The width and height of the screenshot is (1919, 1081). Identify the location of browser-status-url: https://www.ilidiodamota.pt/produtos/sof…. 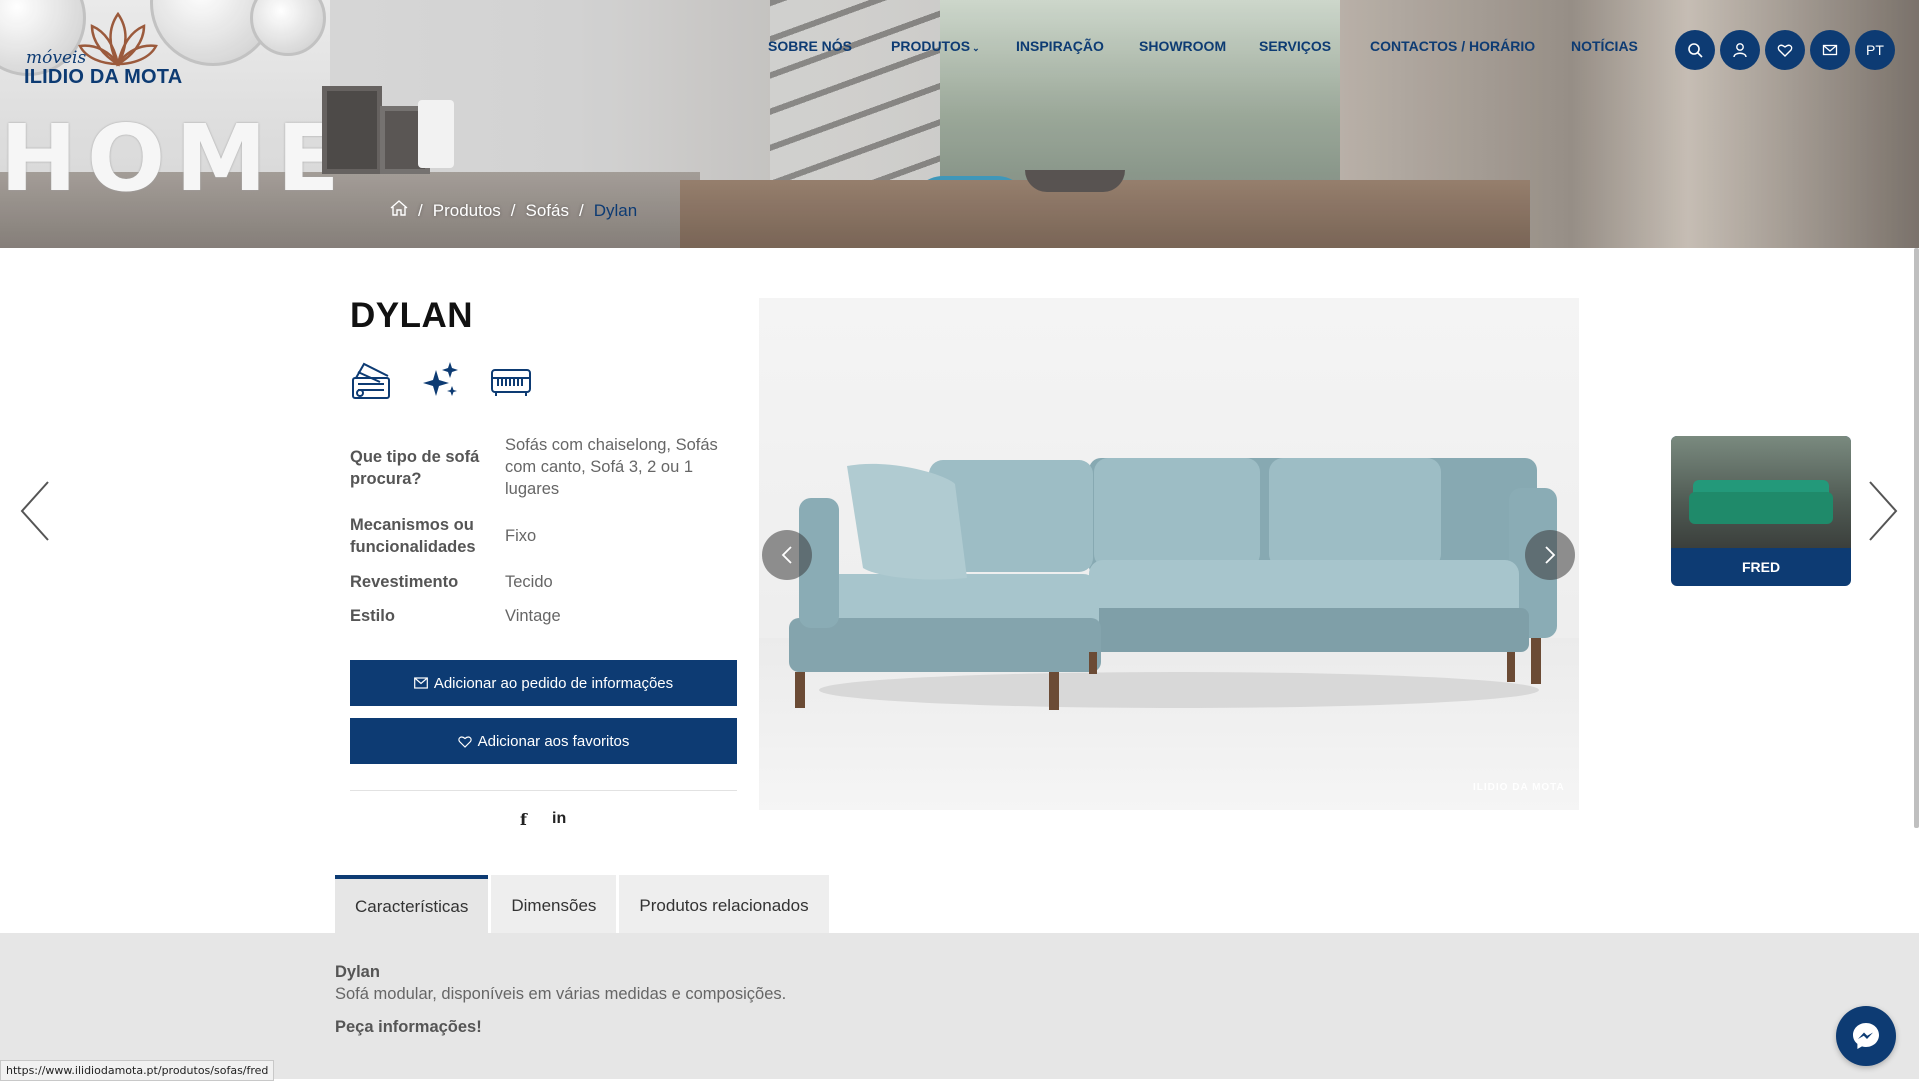
(137, 1070).